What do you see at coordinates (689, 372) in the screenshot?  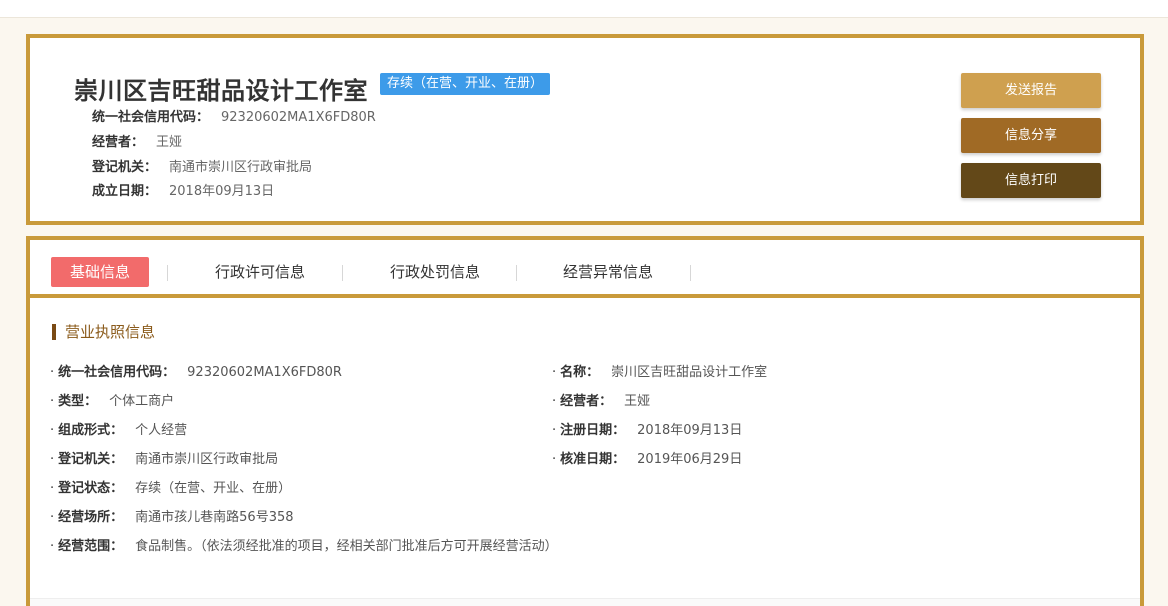 I see `field-value: 崇川区吉旺甜品设计工作室` at bounding box center [689, 372].